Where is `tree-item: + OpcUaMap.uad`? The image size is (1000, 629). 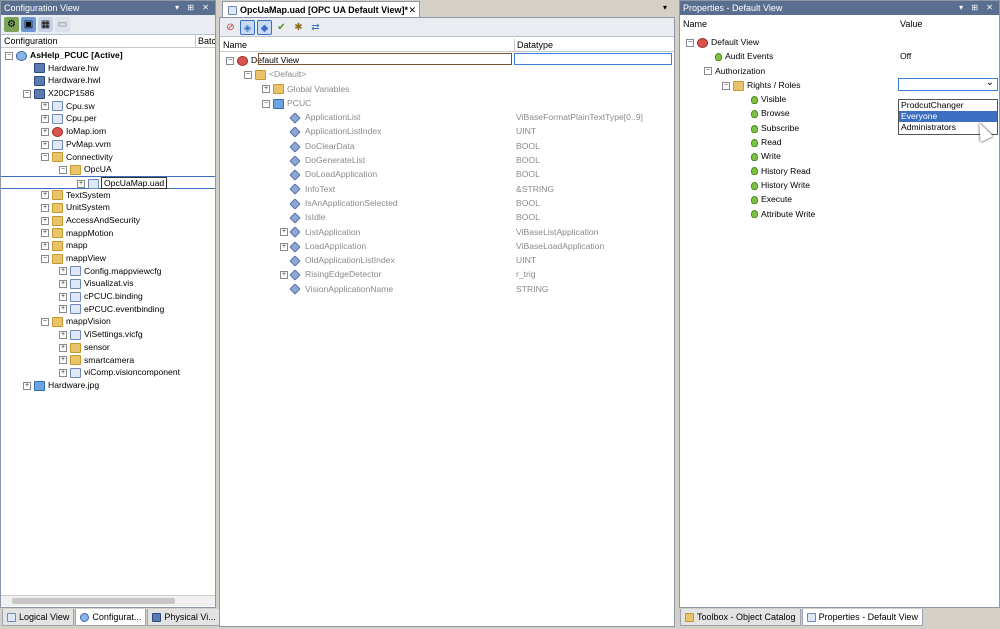
tree-item: + OpcUaMap.uad is located at coordinates (108, 182).